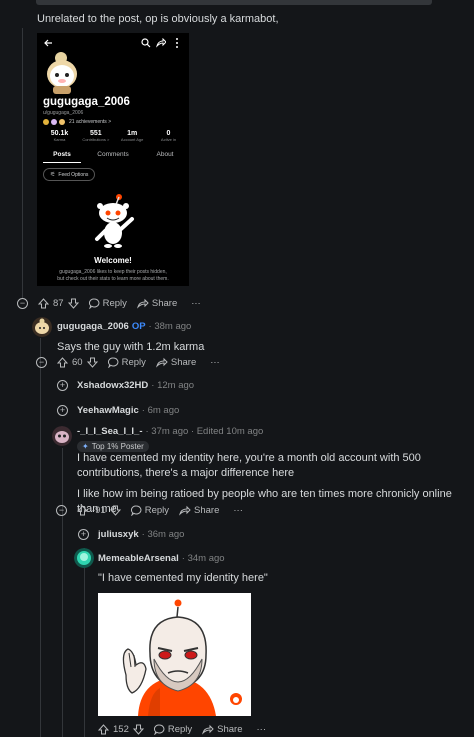 The image size is (474, 737). I want to click on comment-timestamp: · 34m ago, so click(203, 558).